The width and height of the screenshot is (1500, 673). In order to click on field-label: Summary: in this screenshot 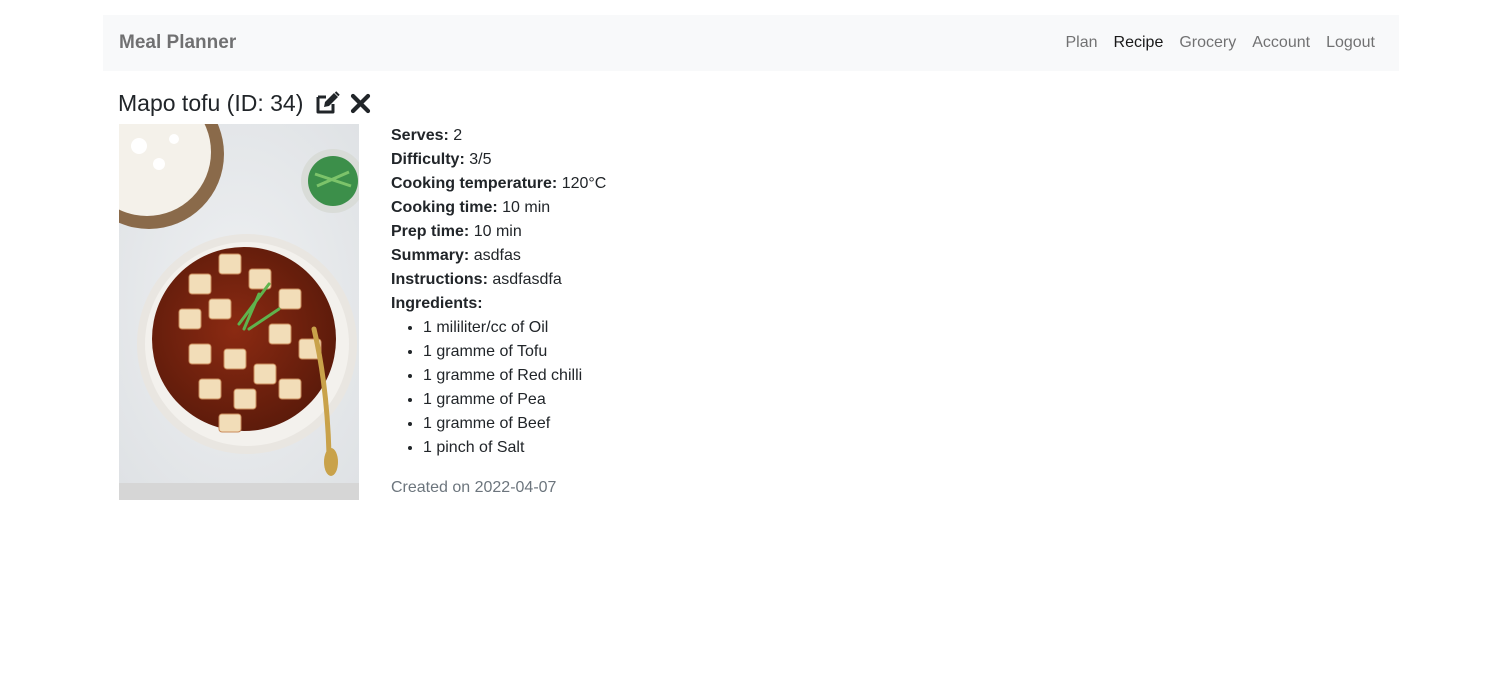, I will do `click(430, 255)`.